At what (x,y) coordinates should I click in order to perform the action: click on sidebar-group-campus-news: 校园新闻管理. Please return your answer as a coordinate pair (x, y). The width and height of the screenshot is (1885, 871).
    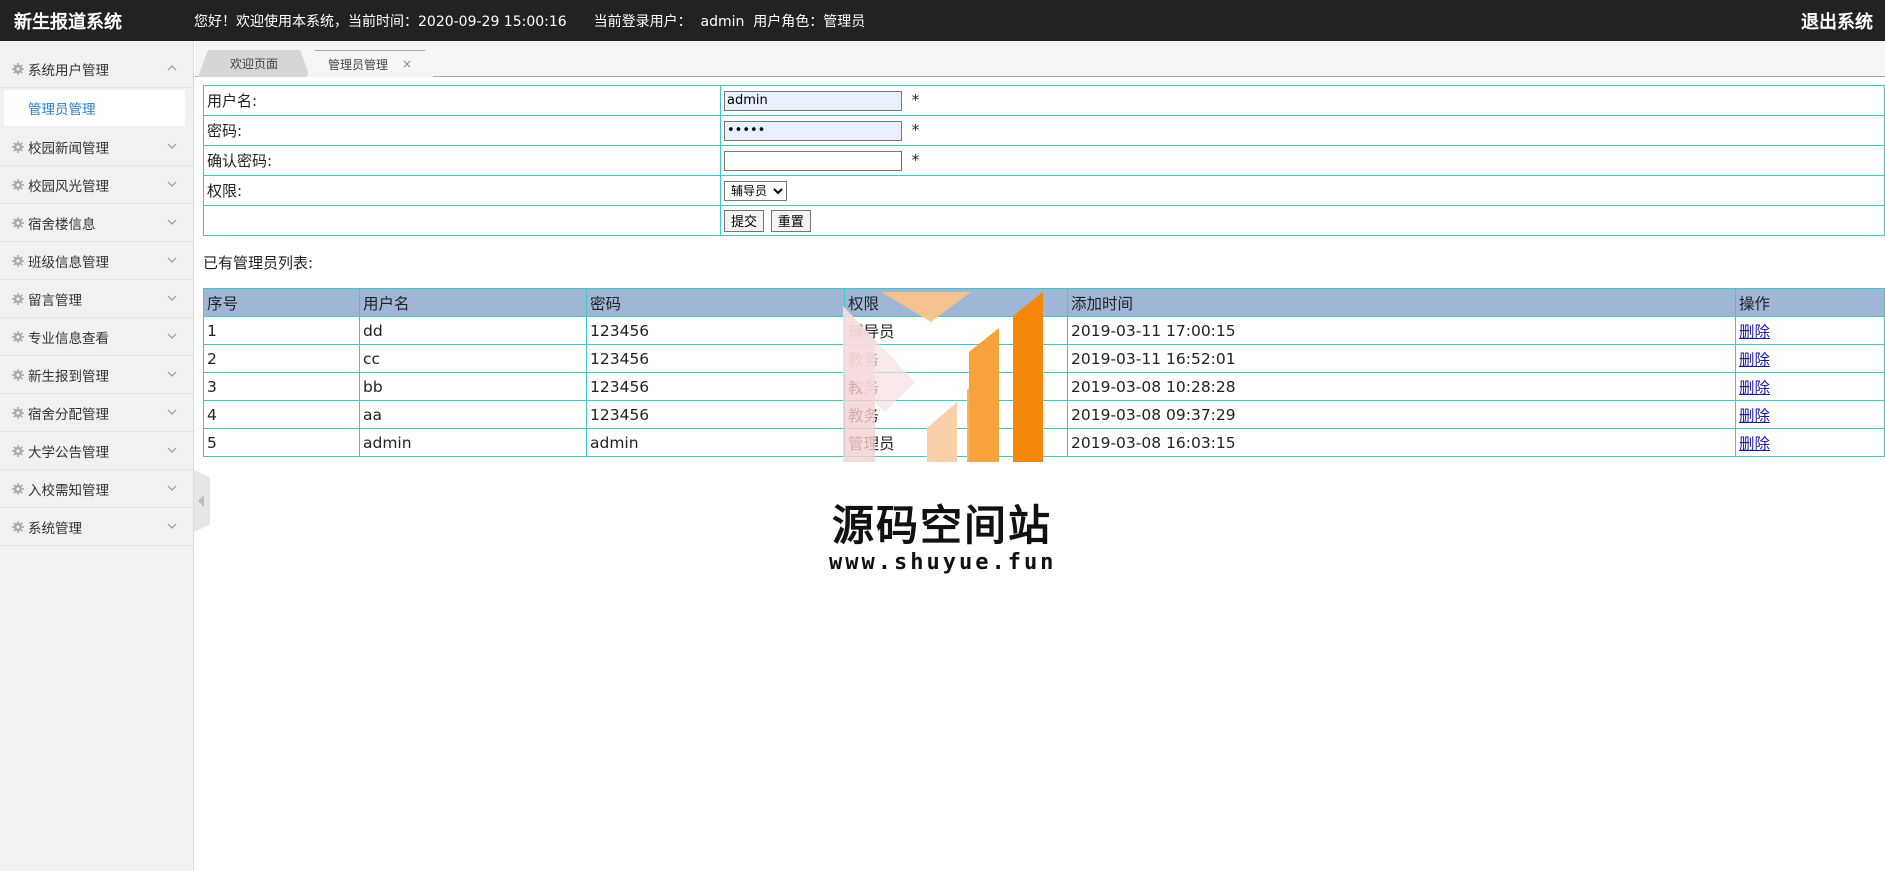
    Looking at the image, I should click on (96, 147).